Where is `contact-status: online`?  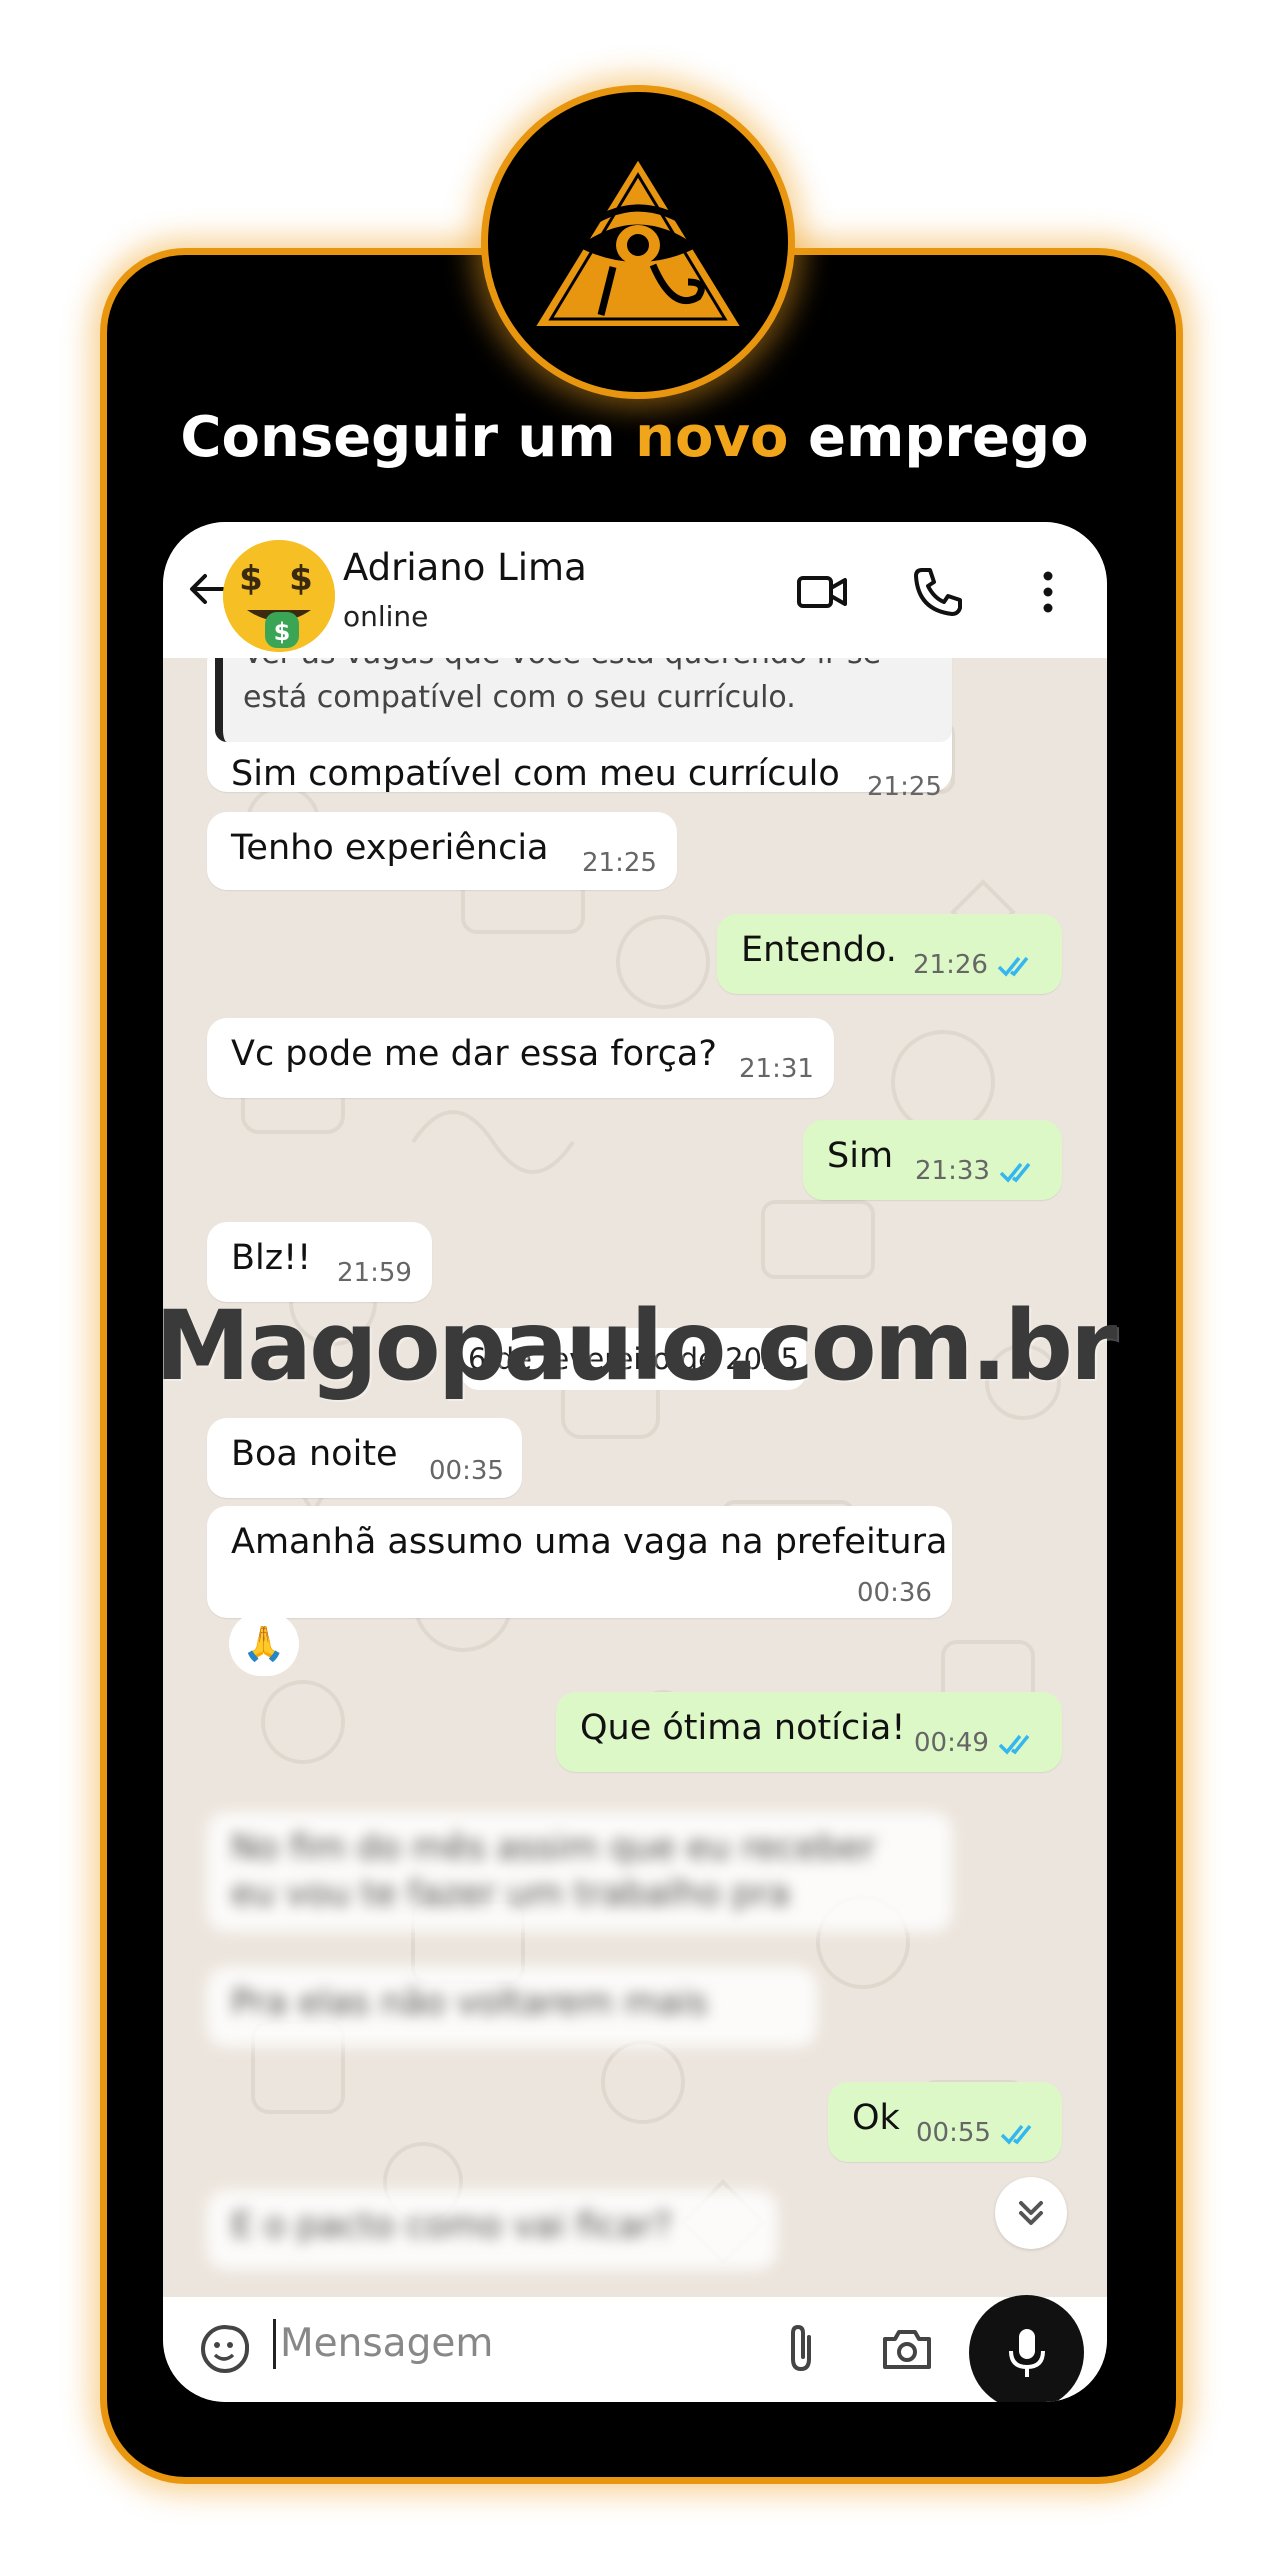
contact-status: online is located at coordinates (386, 616).